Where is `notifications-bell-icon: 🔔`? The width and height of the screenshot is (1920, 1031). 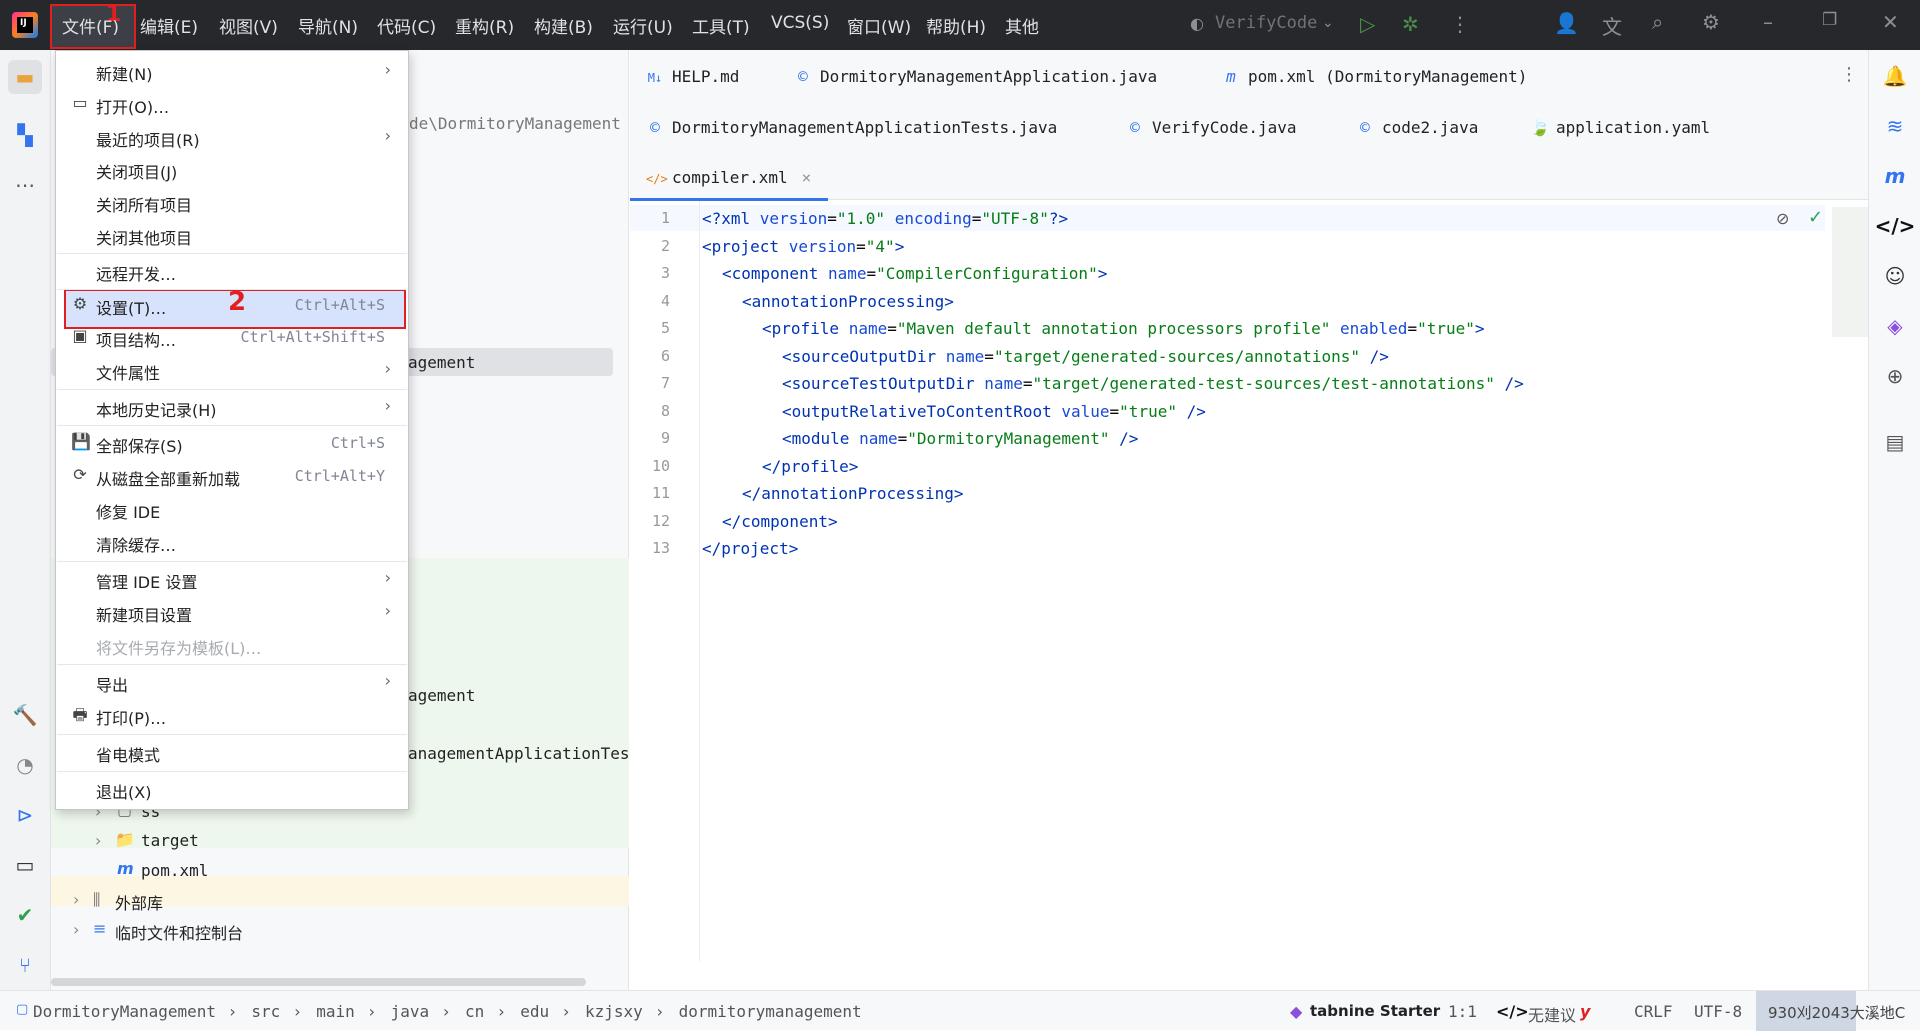
notifications-bell-icon: 🔔 is located at coordinates (1895, 76).